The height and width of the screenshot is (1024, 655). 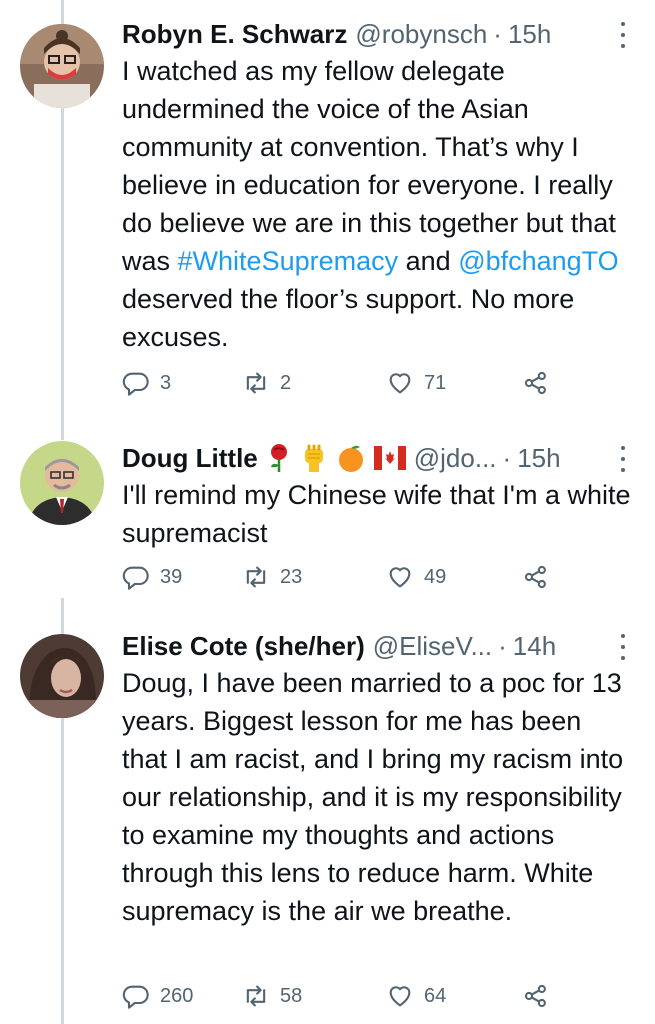 I want to click on reply-count: 3, so click(x=166, y=382).